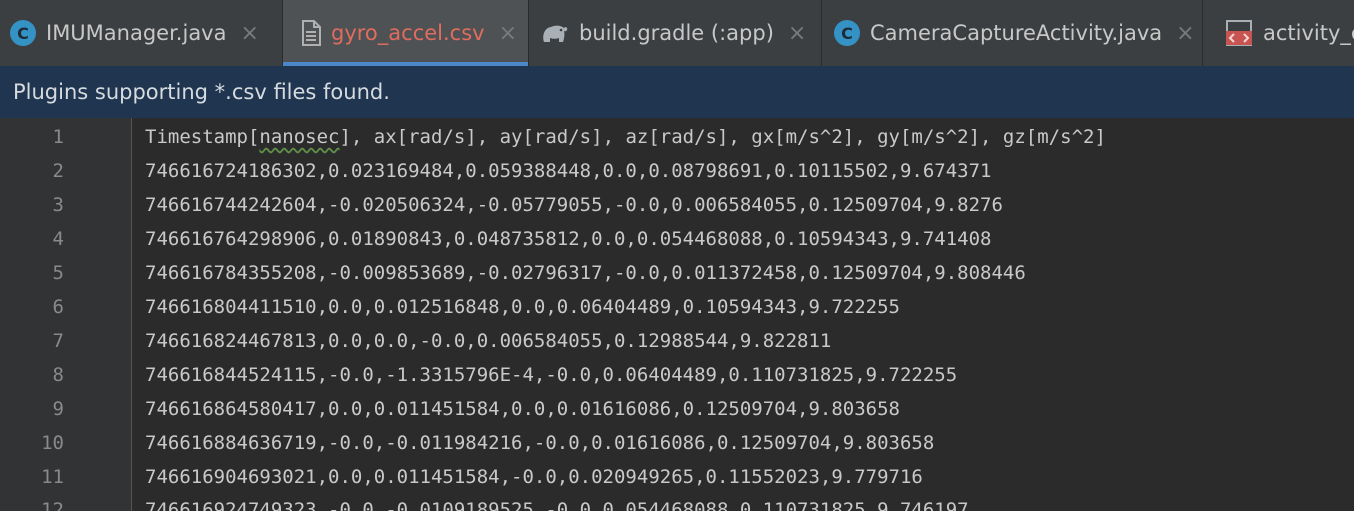 This screenshot has width=1354, height=511. Describe the element at coordinates (58, 137) in the screenshot. I see `line-number: 1` at that location.